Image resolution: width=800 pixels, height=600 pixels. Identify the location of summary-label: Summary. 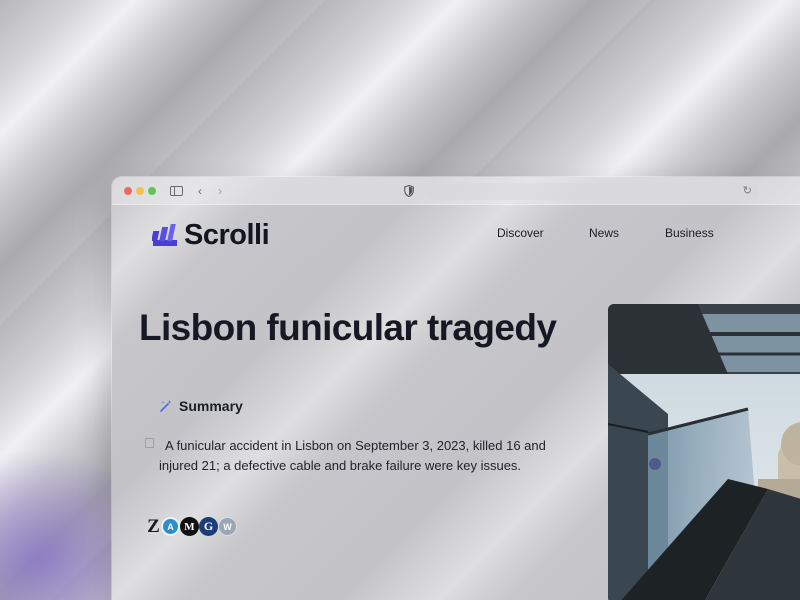
(211, 406).